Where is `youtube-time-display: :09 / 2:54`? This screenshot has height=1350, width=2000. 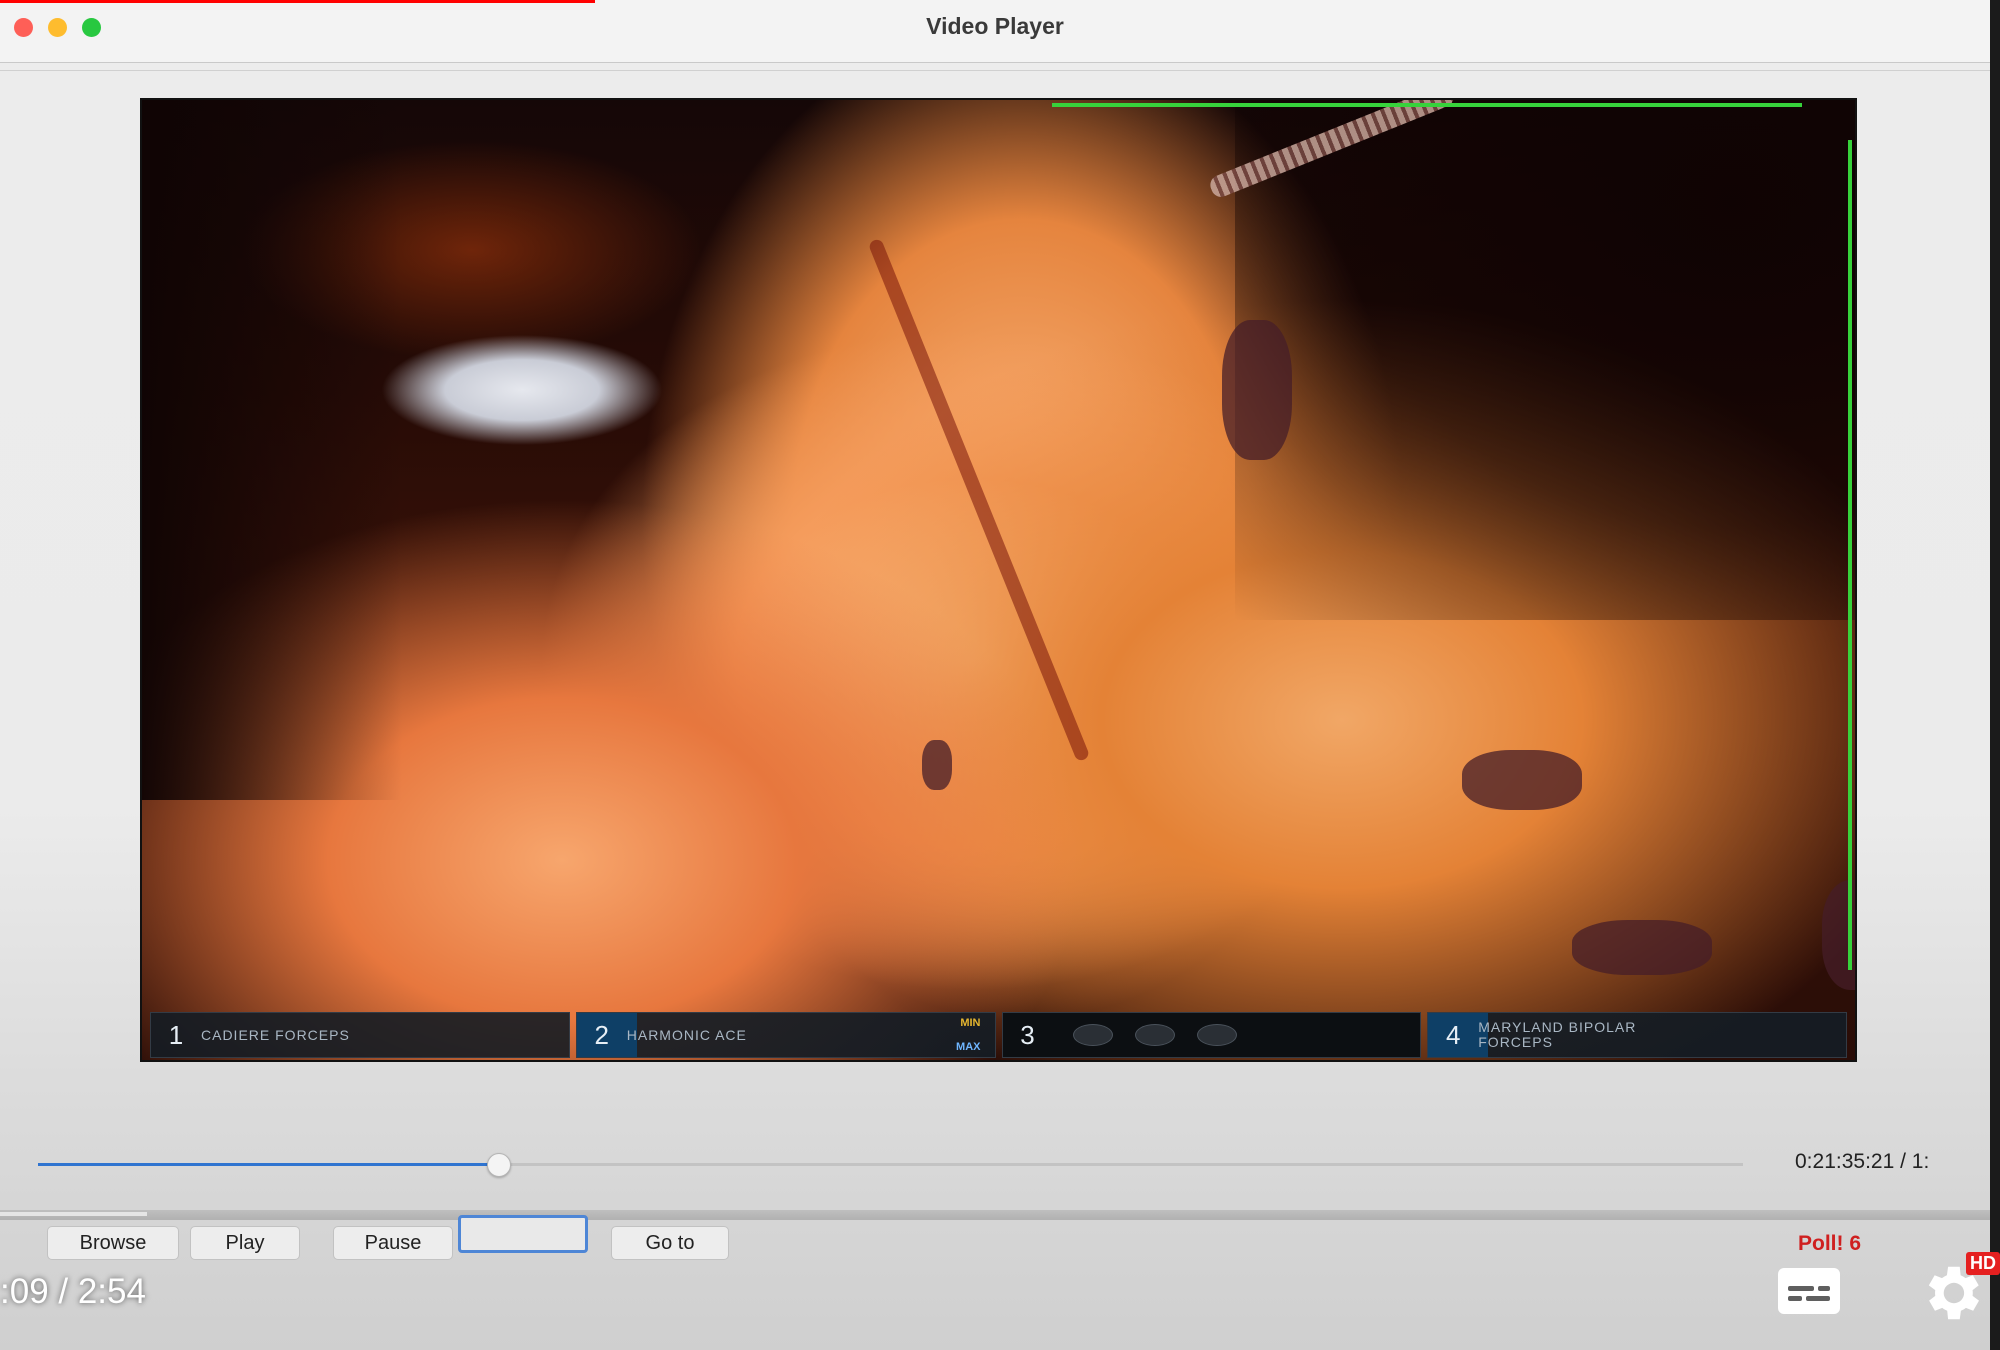 youtube-time-display: :09 / 2:54 is located at coordinates (73, 1291).